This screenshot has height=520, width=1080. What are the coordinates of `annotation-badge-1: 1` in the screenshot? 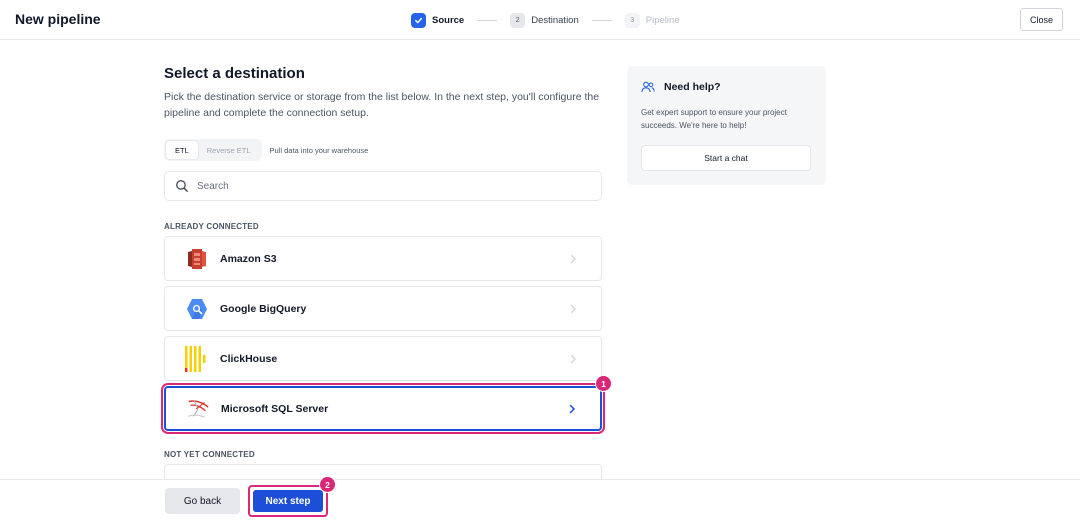 It's located at (603, 383).